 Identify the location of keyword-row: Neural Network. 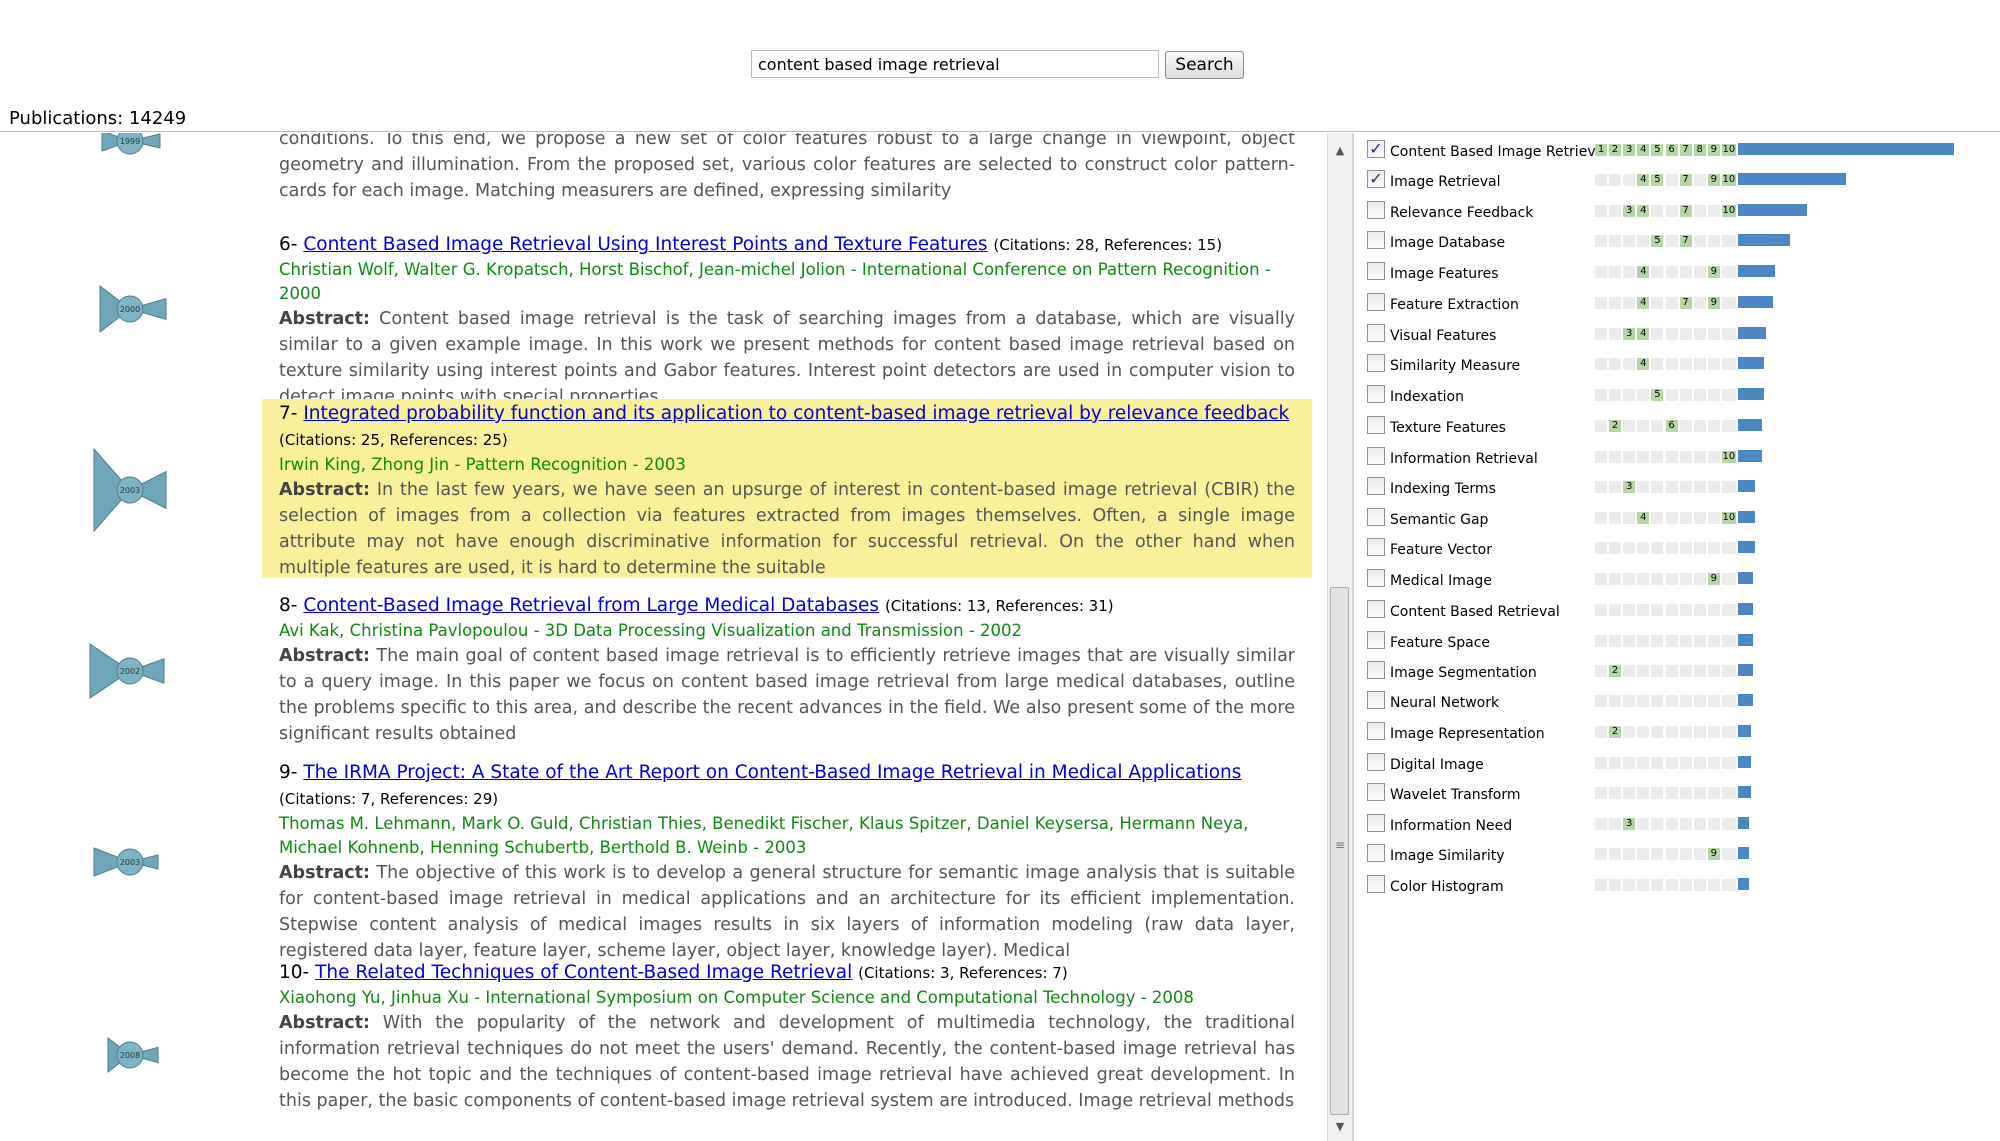
(1678, 701).